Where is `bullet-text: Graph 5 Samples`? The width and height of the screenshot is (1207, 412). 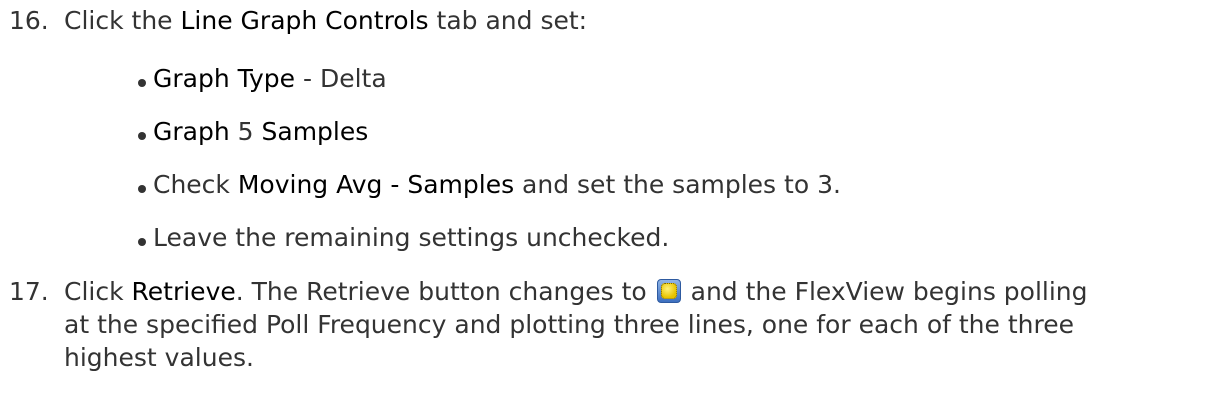
bullet-text: Graph 5 Samples is located at coordinates (260, 132).